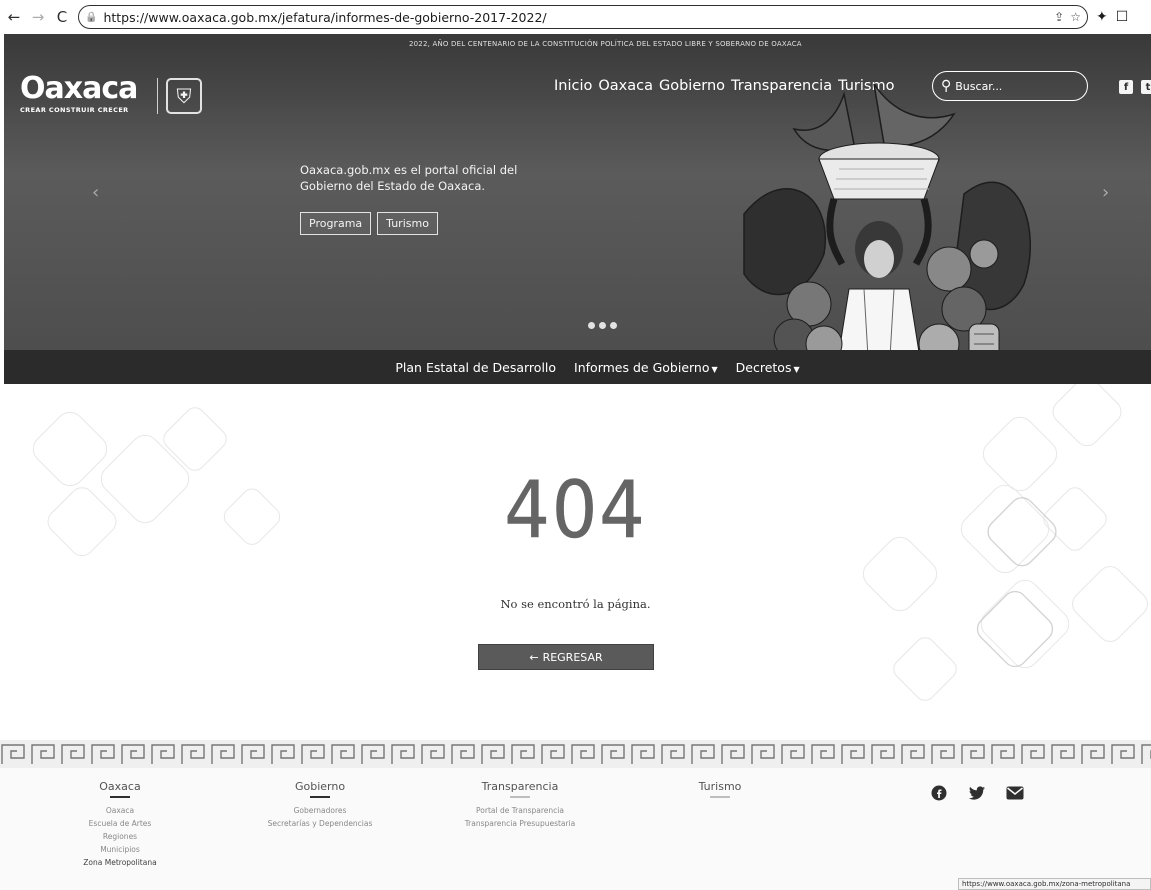 This screenshot has width=1151, height=890. I want to click on bookmark-star-icon: ☆, so click(1075, 17).